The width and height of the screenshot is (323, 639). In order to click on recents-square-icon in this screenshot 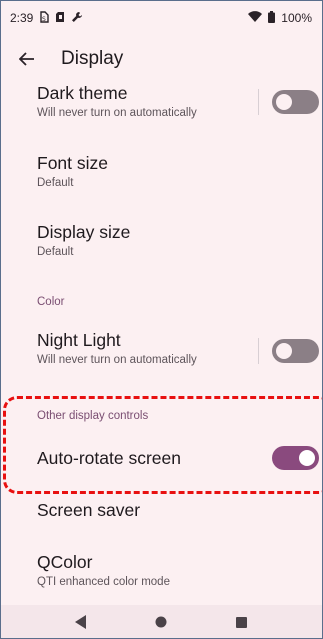, I will do `click(242, 622)`.